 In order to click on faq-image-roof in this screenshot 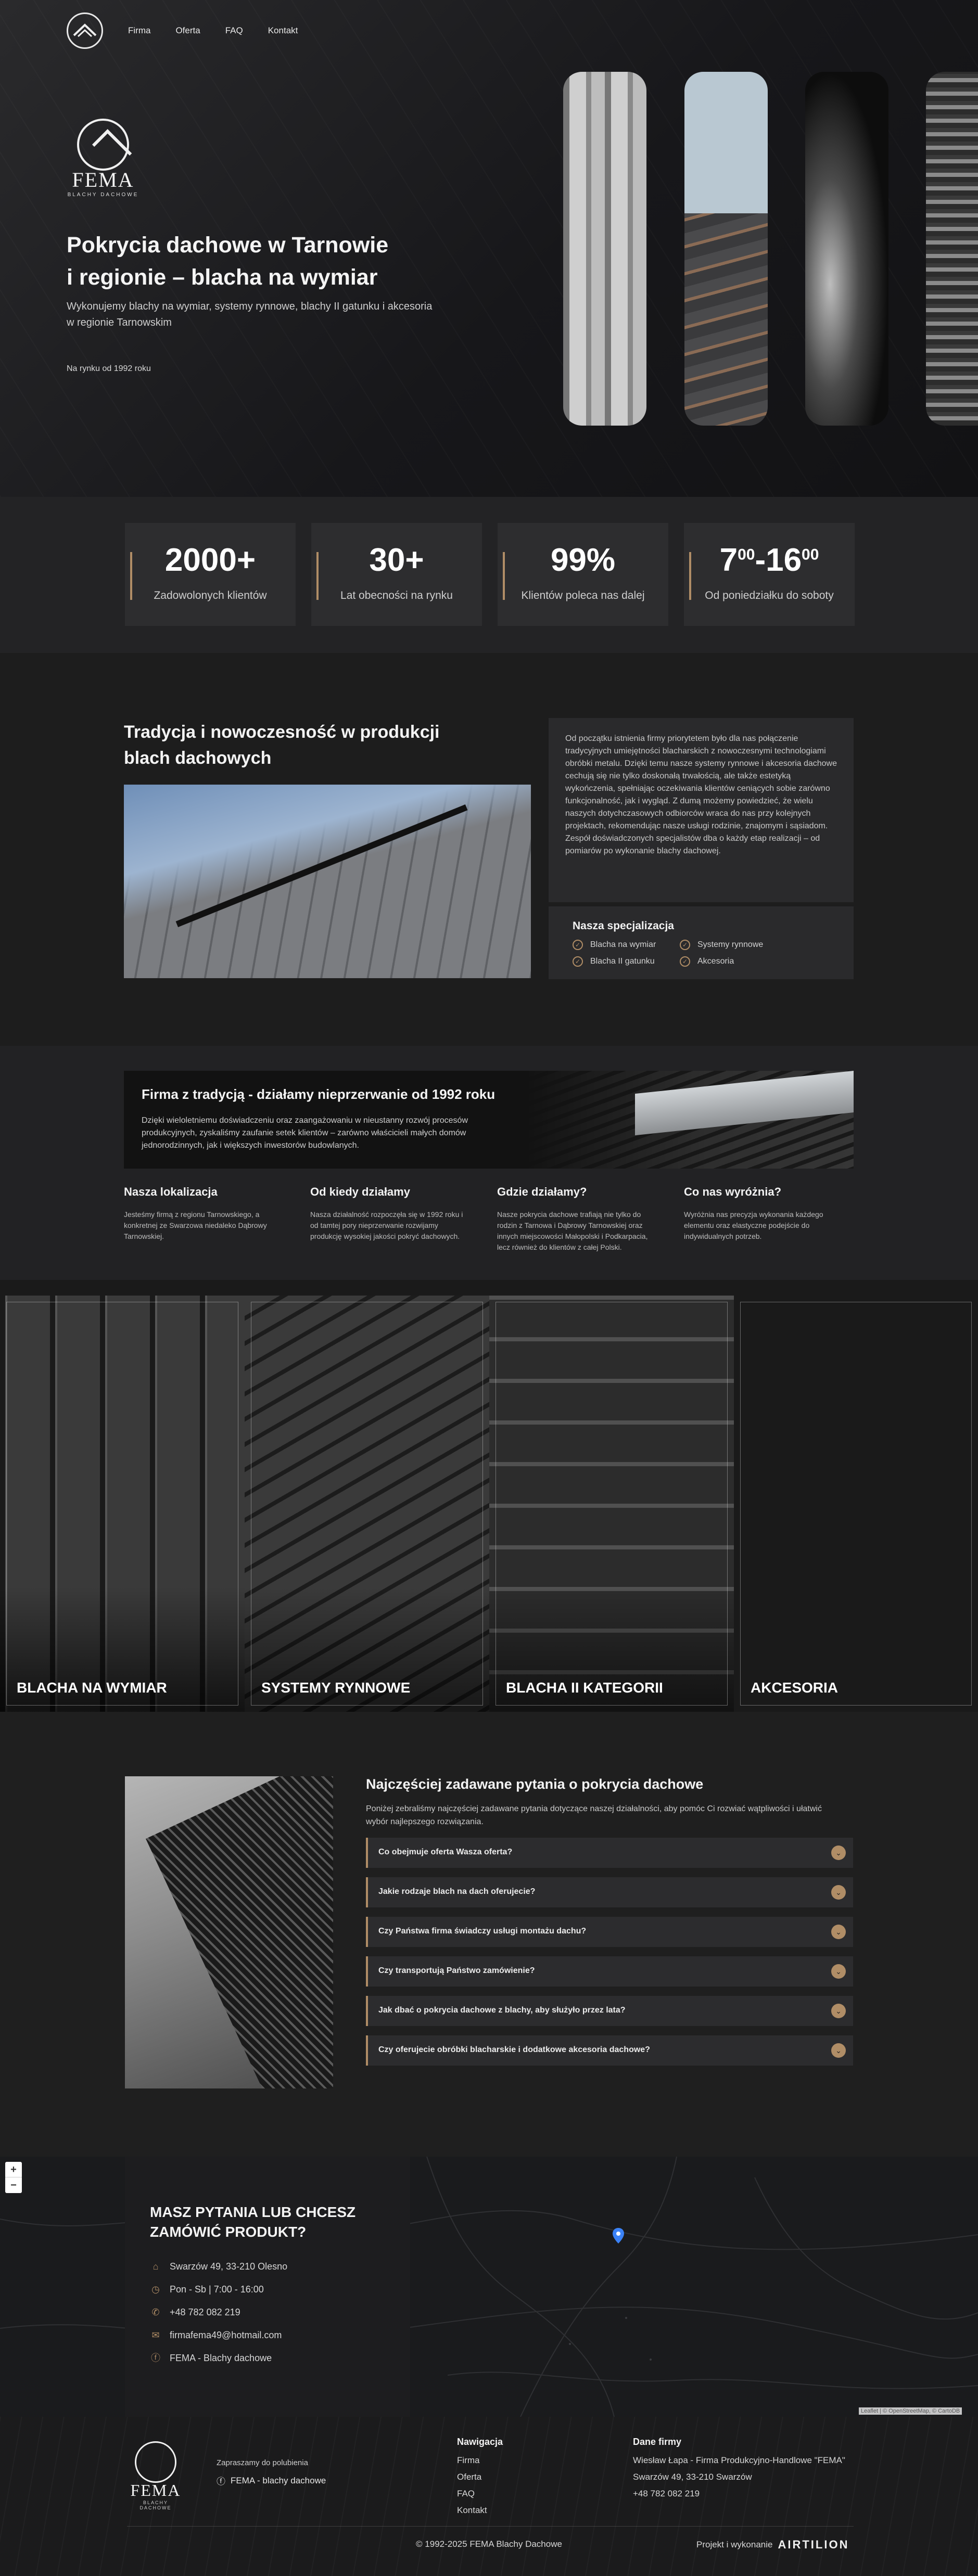, I will do `click(229, 1932)`.